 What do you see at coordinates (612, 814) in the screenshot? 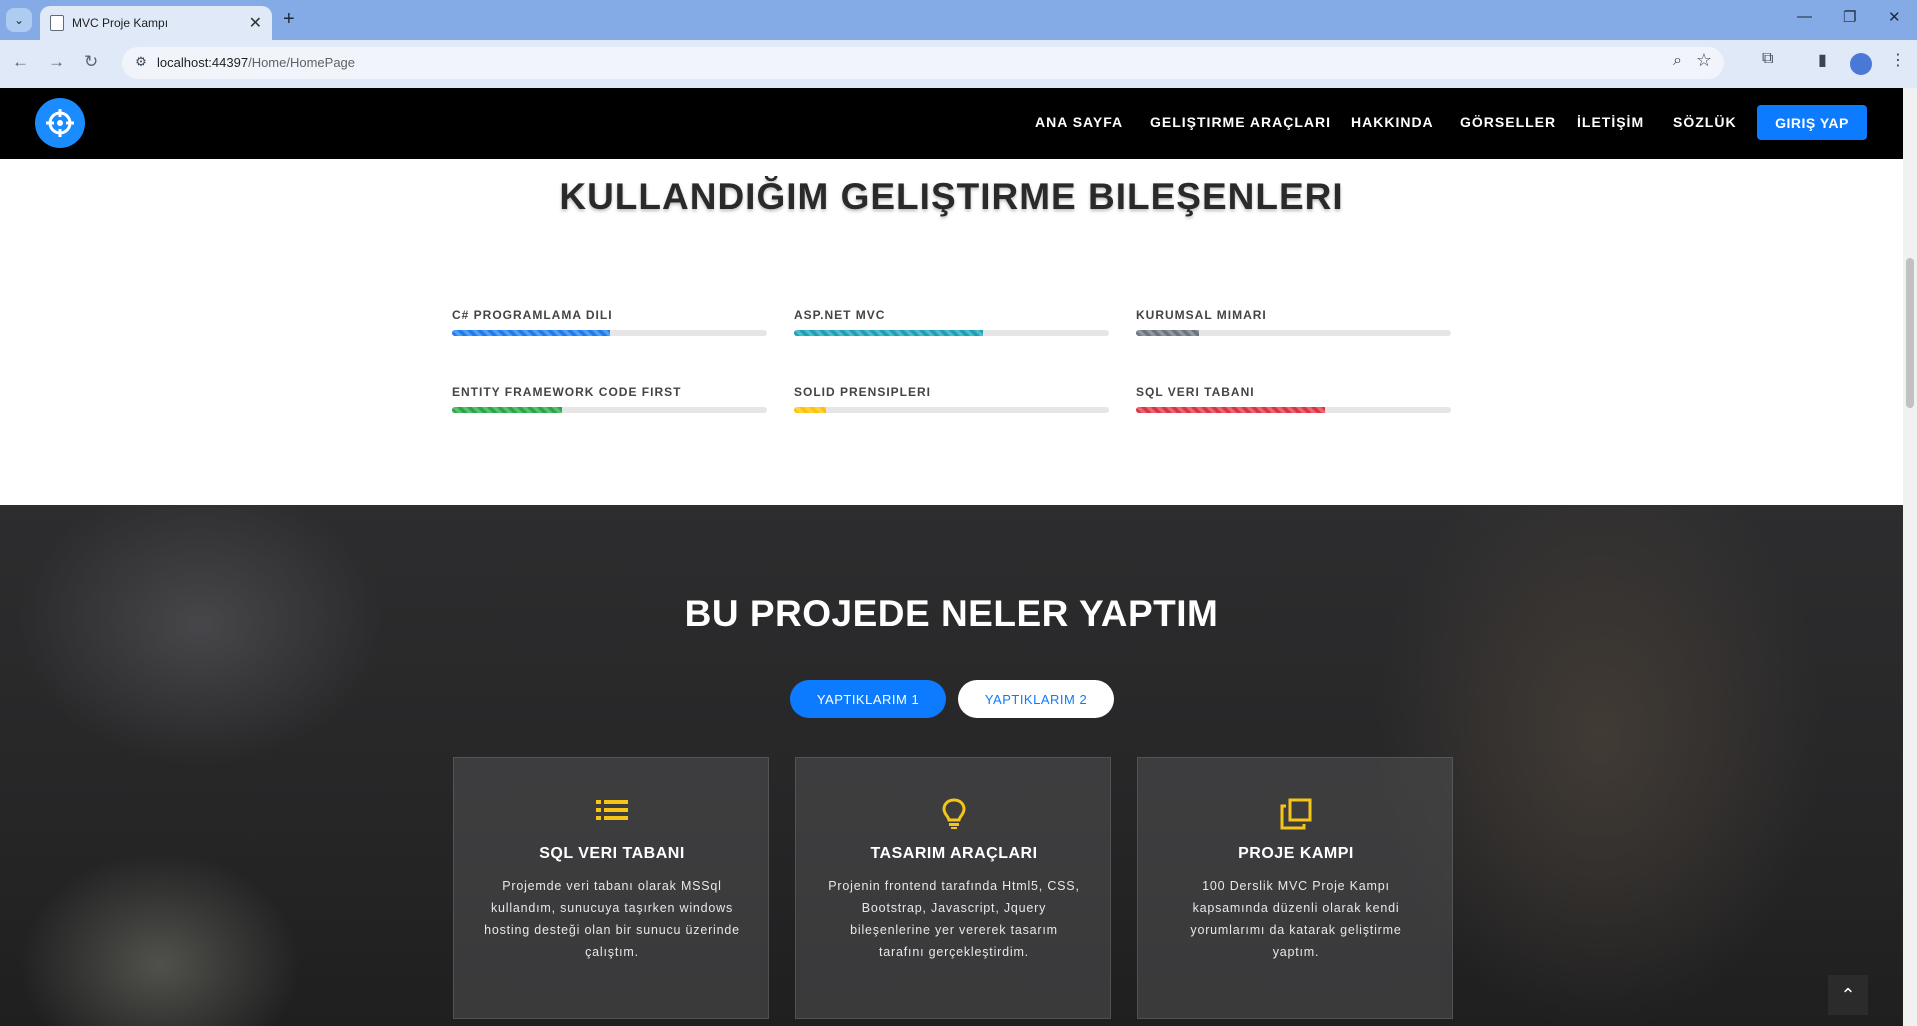
I see `list-icon` at bounding box center [612, 814].